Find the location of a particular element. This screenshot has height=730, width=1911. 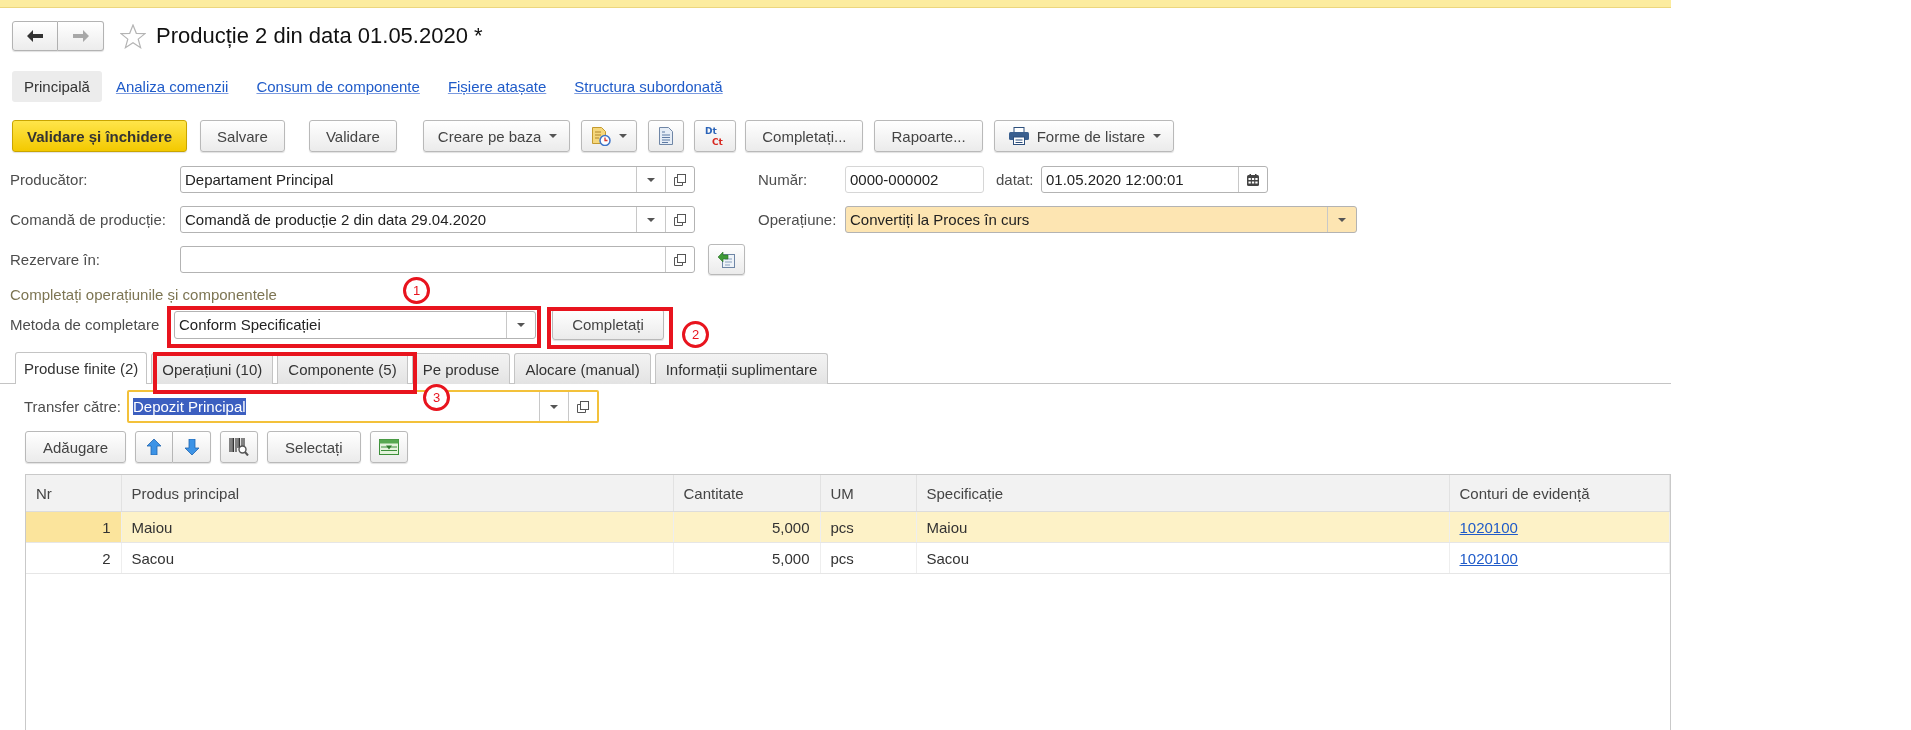

section-tab: Principală is located at coordinates (57, 86).